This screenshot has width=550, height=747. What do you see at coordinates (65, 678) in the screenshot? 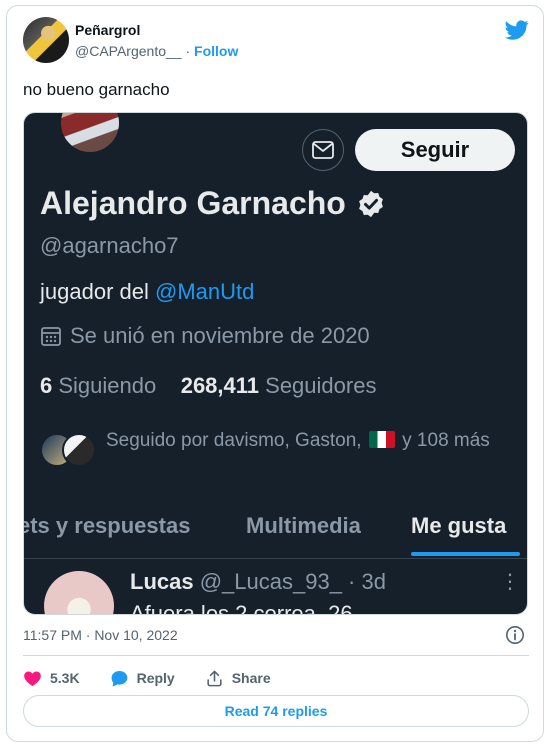
I see `like-count: 5.3K` at bounding box center [65, 678].